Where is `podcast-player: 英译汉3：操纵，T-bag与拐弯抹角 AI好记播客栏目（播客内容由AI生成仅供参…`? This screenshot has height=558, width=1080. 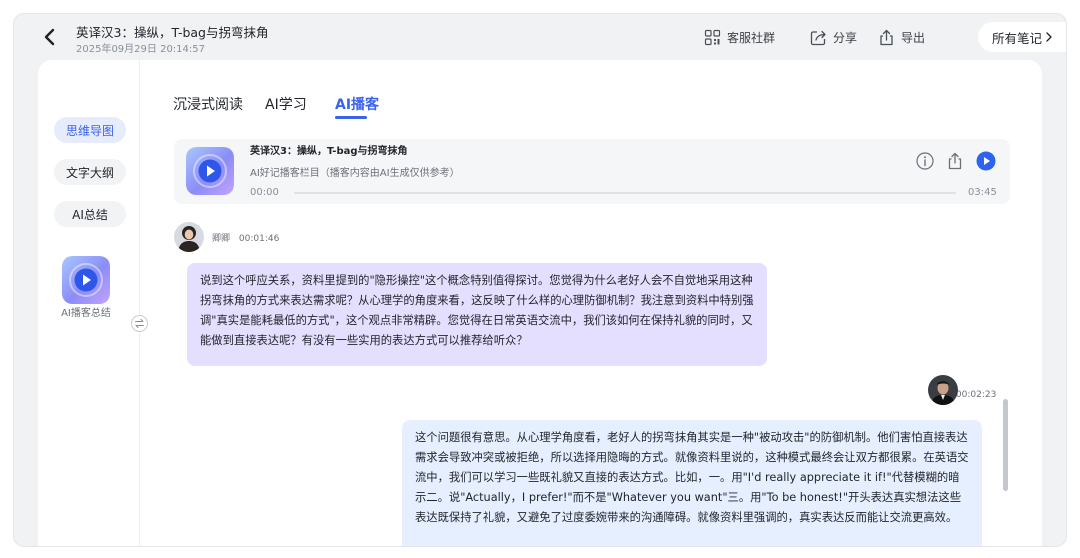 podcast-player: 英译汉3：操纵，T-bag与拐弯抹角 AI好记播客栏目（播客内容由AI生成仅供参… is located at coordinates (592, 171).